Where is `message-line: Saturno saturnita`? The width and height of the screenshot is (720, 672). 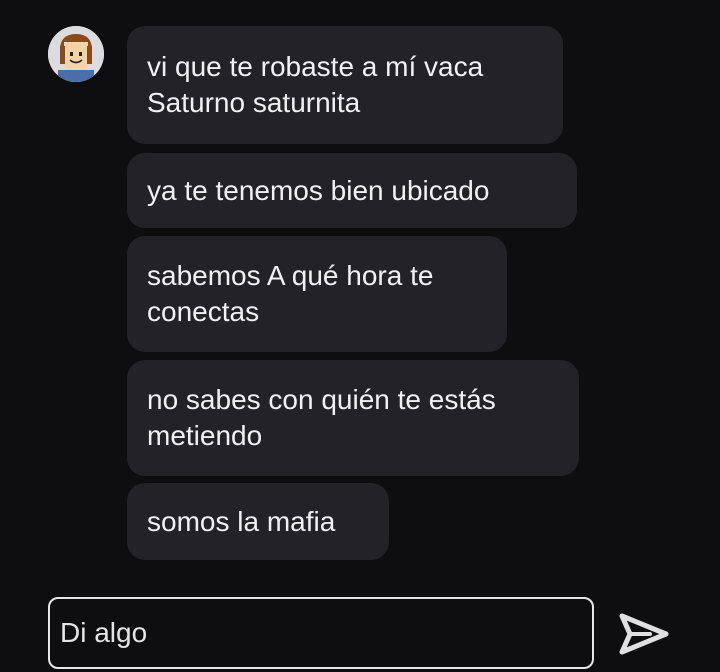
message-line: Saturno saturnita is located at coordinates (254, 102).